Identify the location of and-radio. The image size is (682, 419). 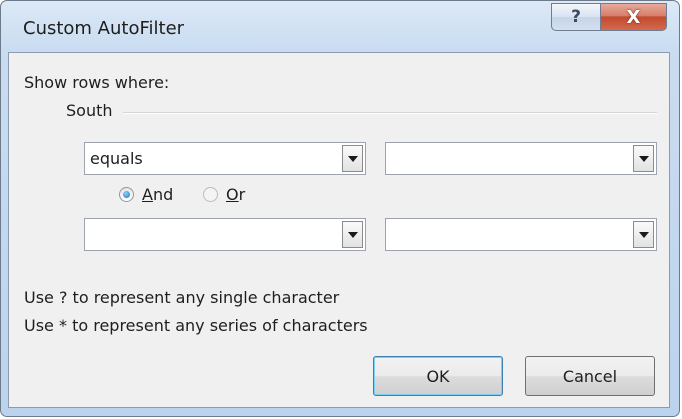
(126, 194).